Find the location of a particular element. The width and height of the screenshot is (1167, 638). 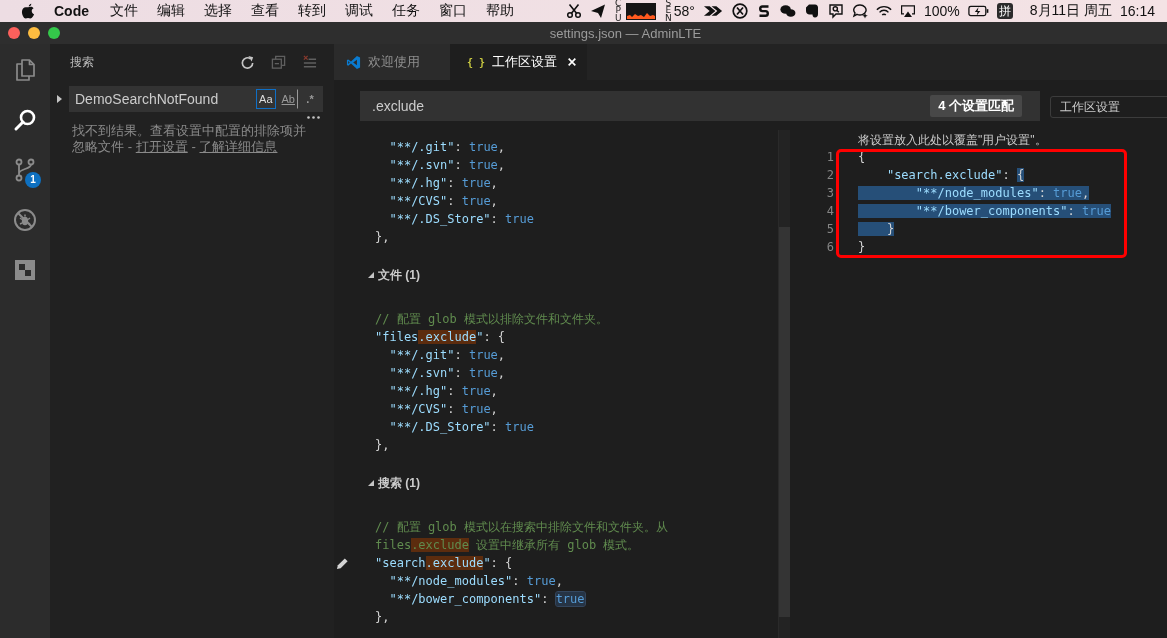

bug-slash-icon is located at coordinates (25, 220).